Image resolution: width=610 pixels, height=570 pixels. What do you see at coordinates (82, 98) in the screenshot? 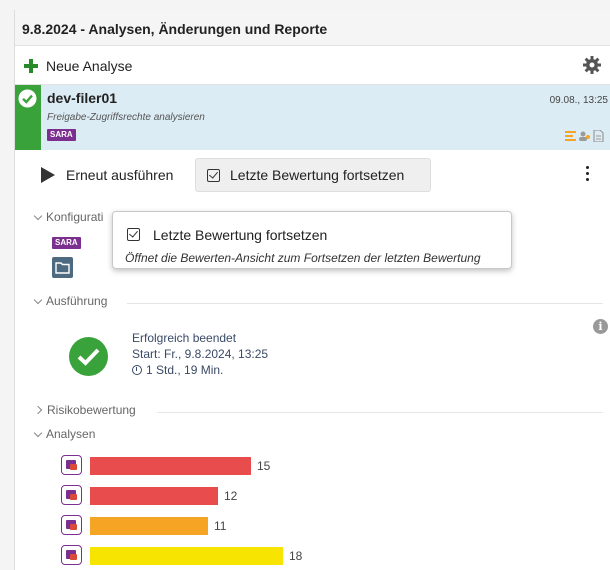
I see `entry-name: dev-filer01` at bounding box center [82, 98].